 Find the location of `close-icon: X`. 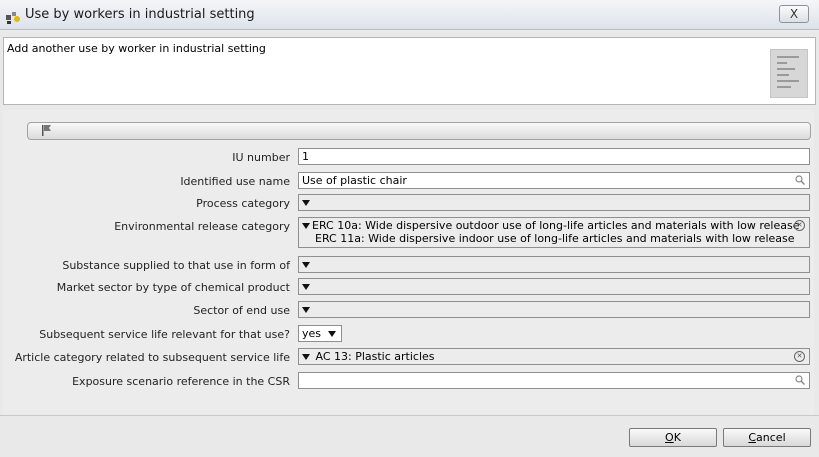

close-icon: X is located at coordinates (794, 14).